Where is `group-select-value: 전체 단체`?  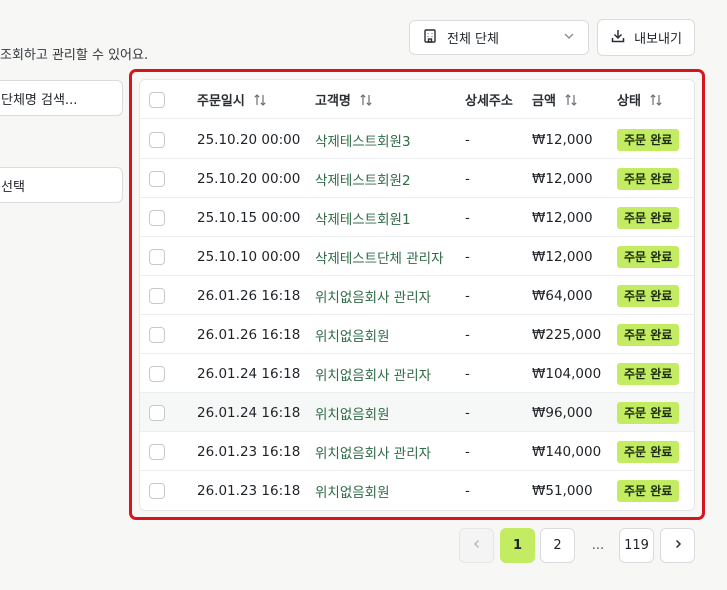
group-select-value: 전체 단체 is located at coordinates (473, 39).